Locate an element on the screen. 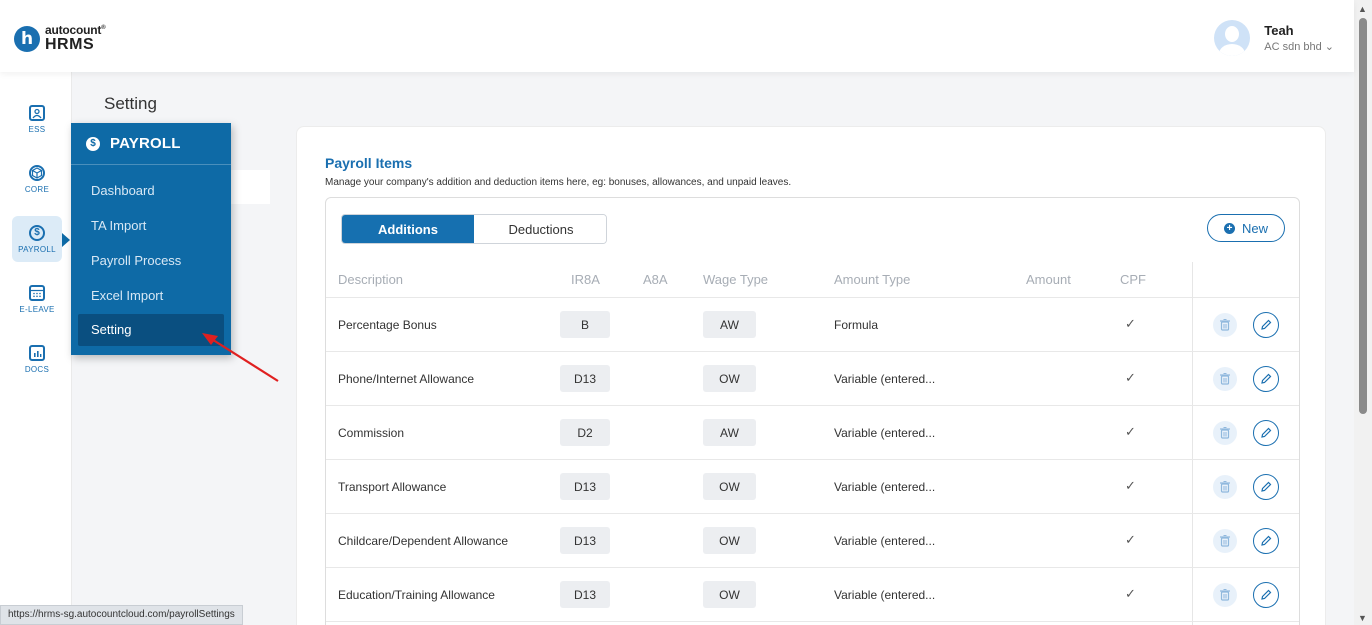 This screenshot has width=1372, height=625. rail-label-payroll: PAYROLL is located at coordinates (37, 249).